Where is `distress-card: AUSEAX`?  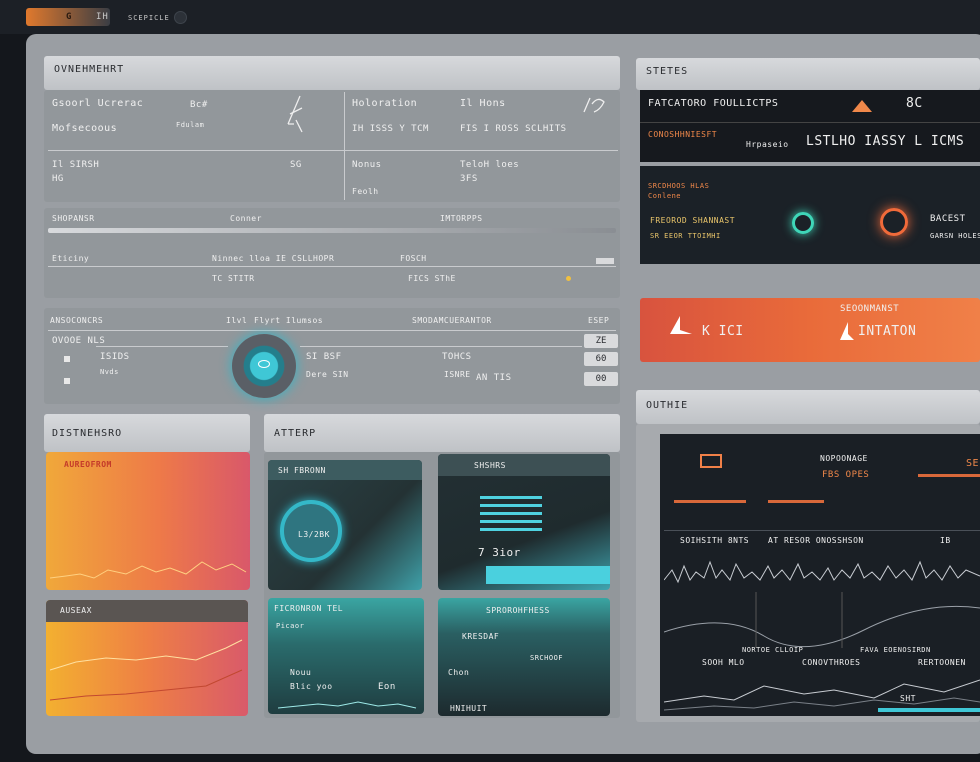 distress-card: AUSEAX is located at coordinates (147, 658).